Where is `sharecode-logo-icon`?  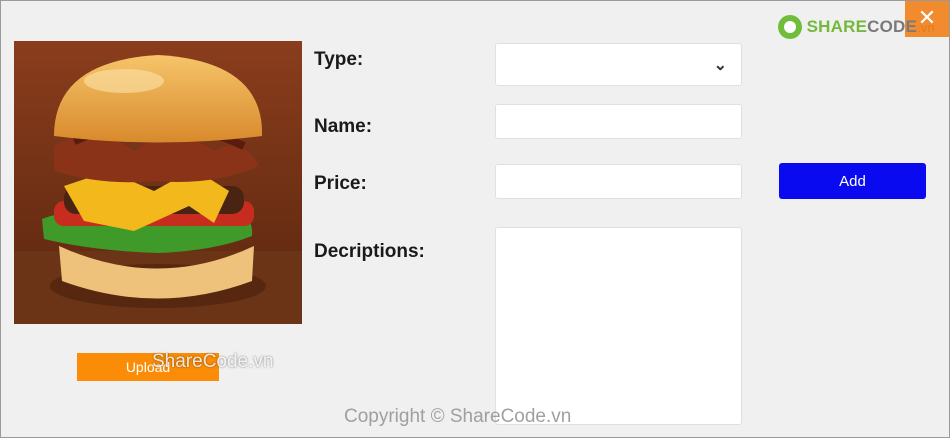 sharecode-logo-icon is located at coordinates (789, 27).